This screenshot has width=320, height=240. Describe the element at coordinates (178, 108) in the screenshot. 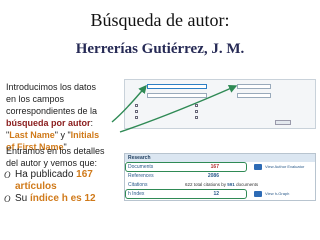

I see `arrow-initials` at that location.